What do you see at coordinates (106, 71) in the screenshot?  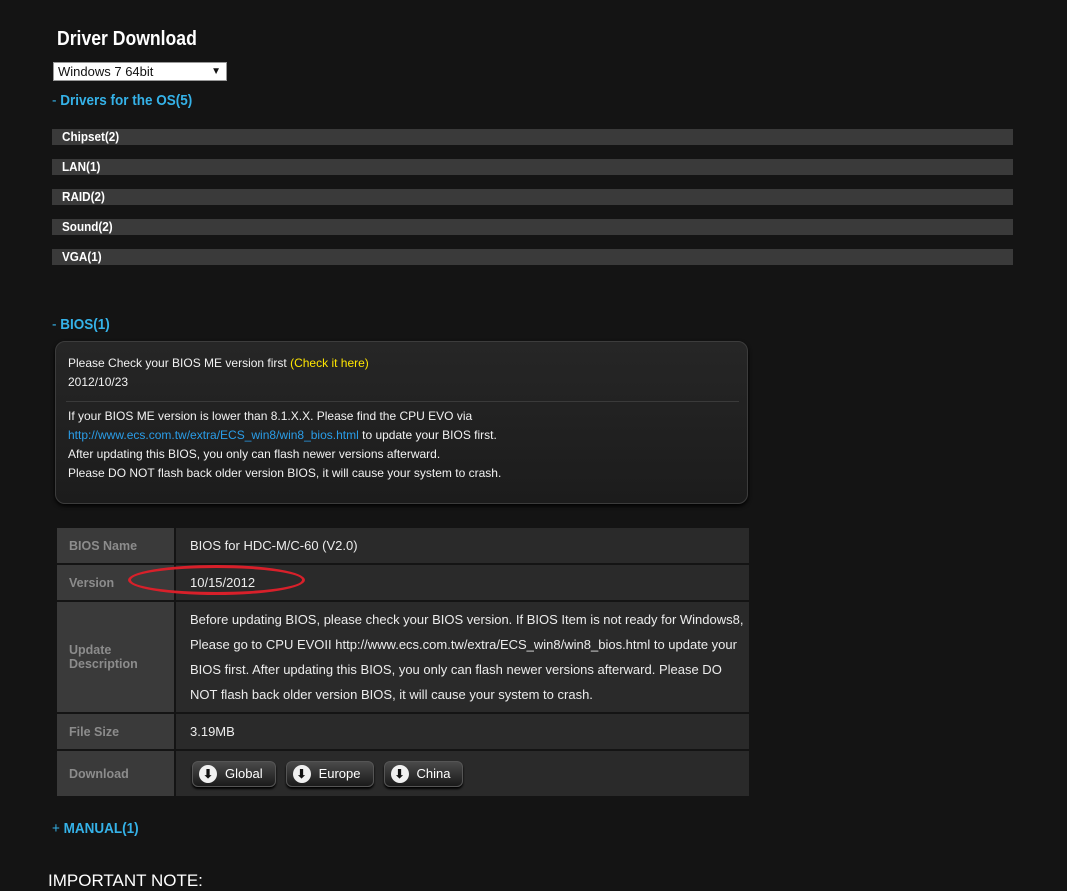 I see `os-select-value: Windows 7 64bit` at bounding box center [106, 71].